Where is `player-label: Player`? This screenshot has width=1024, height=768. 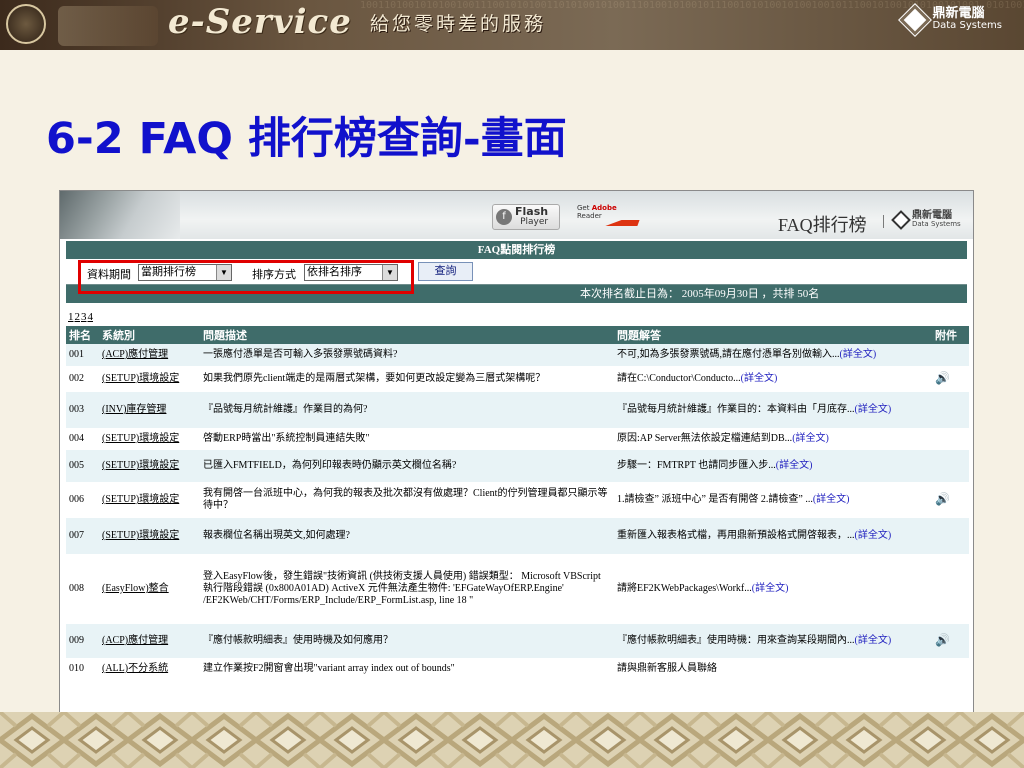
player-label: Player is located at coordinates (534, 222).